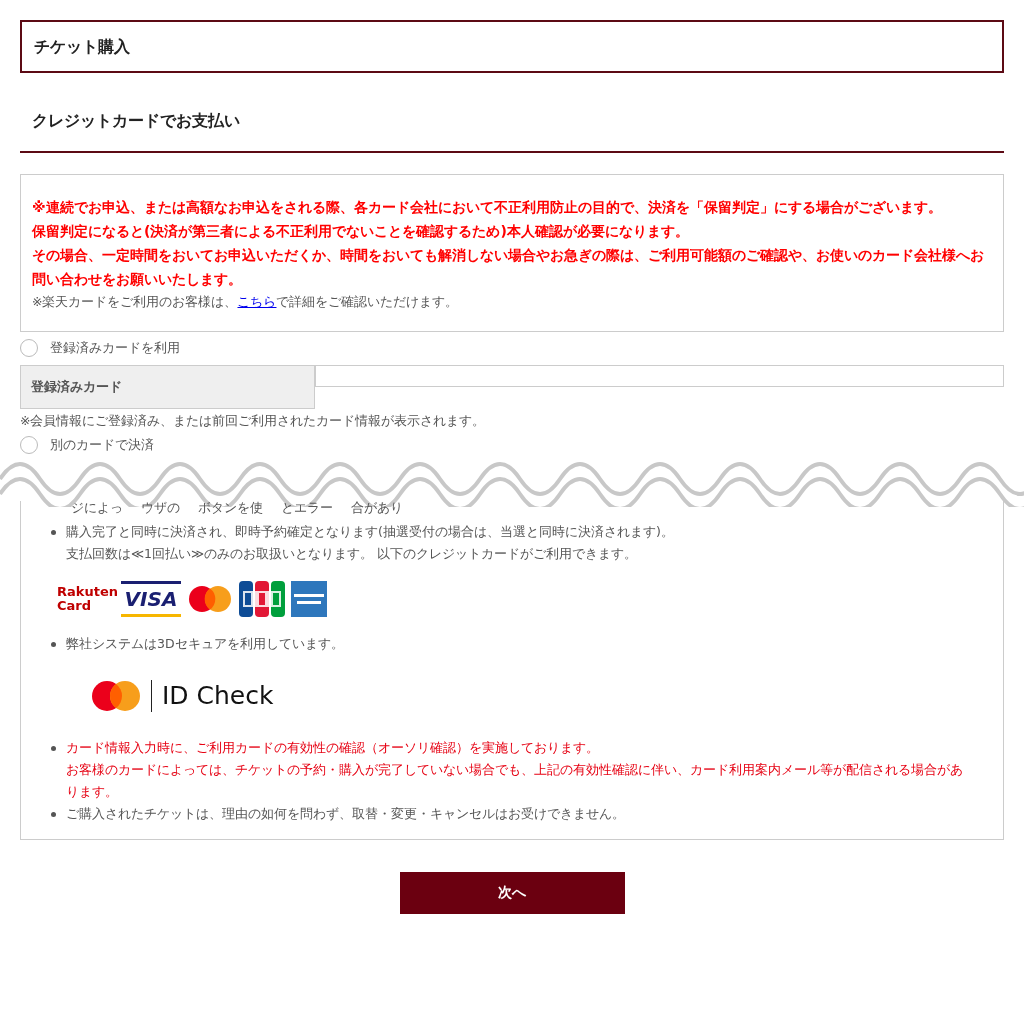 The height and width of the screenshot is (1024, 1024). I want to click on warning-text: 保留判定になると(決済が第三者による不正利用でないことを確認するため)本人確認が必要になります。, so click(361, 231).